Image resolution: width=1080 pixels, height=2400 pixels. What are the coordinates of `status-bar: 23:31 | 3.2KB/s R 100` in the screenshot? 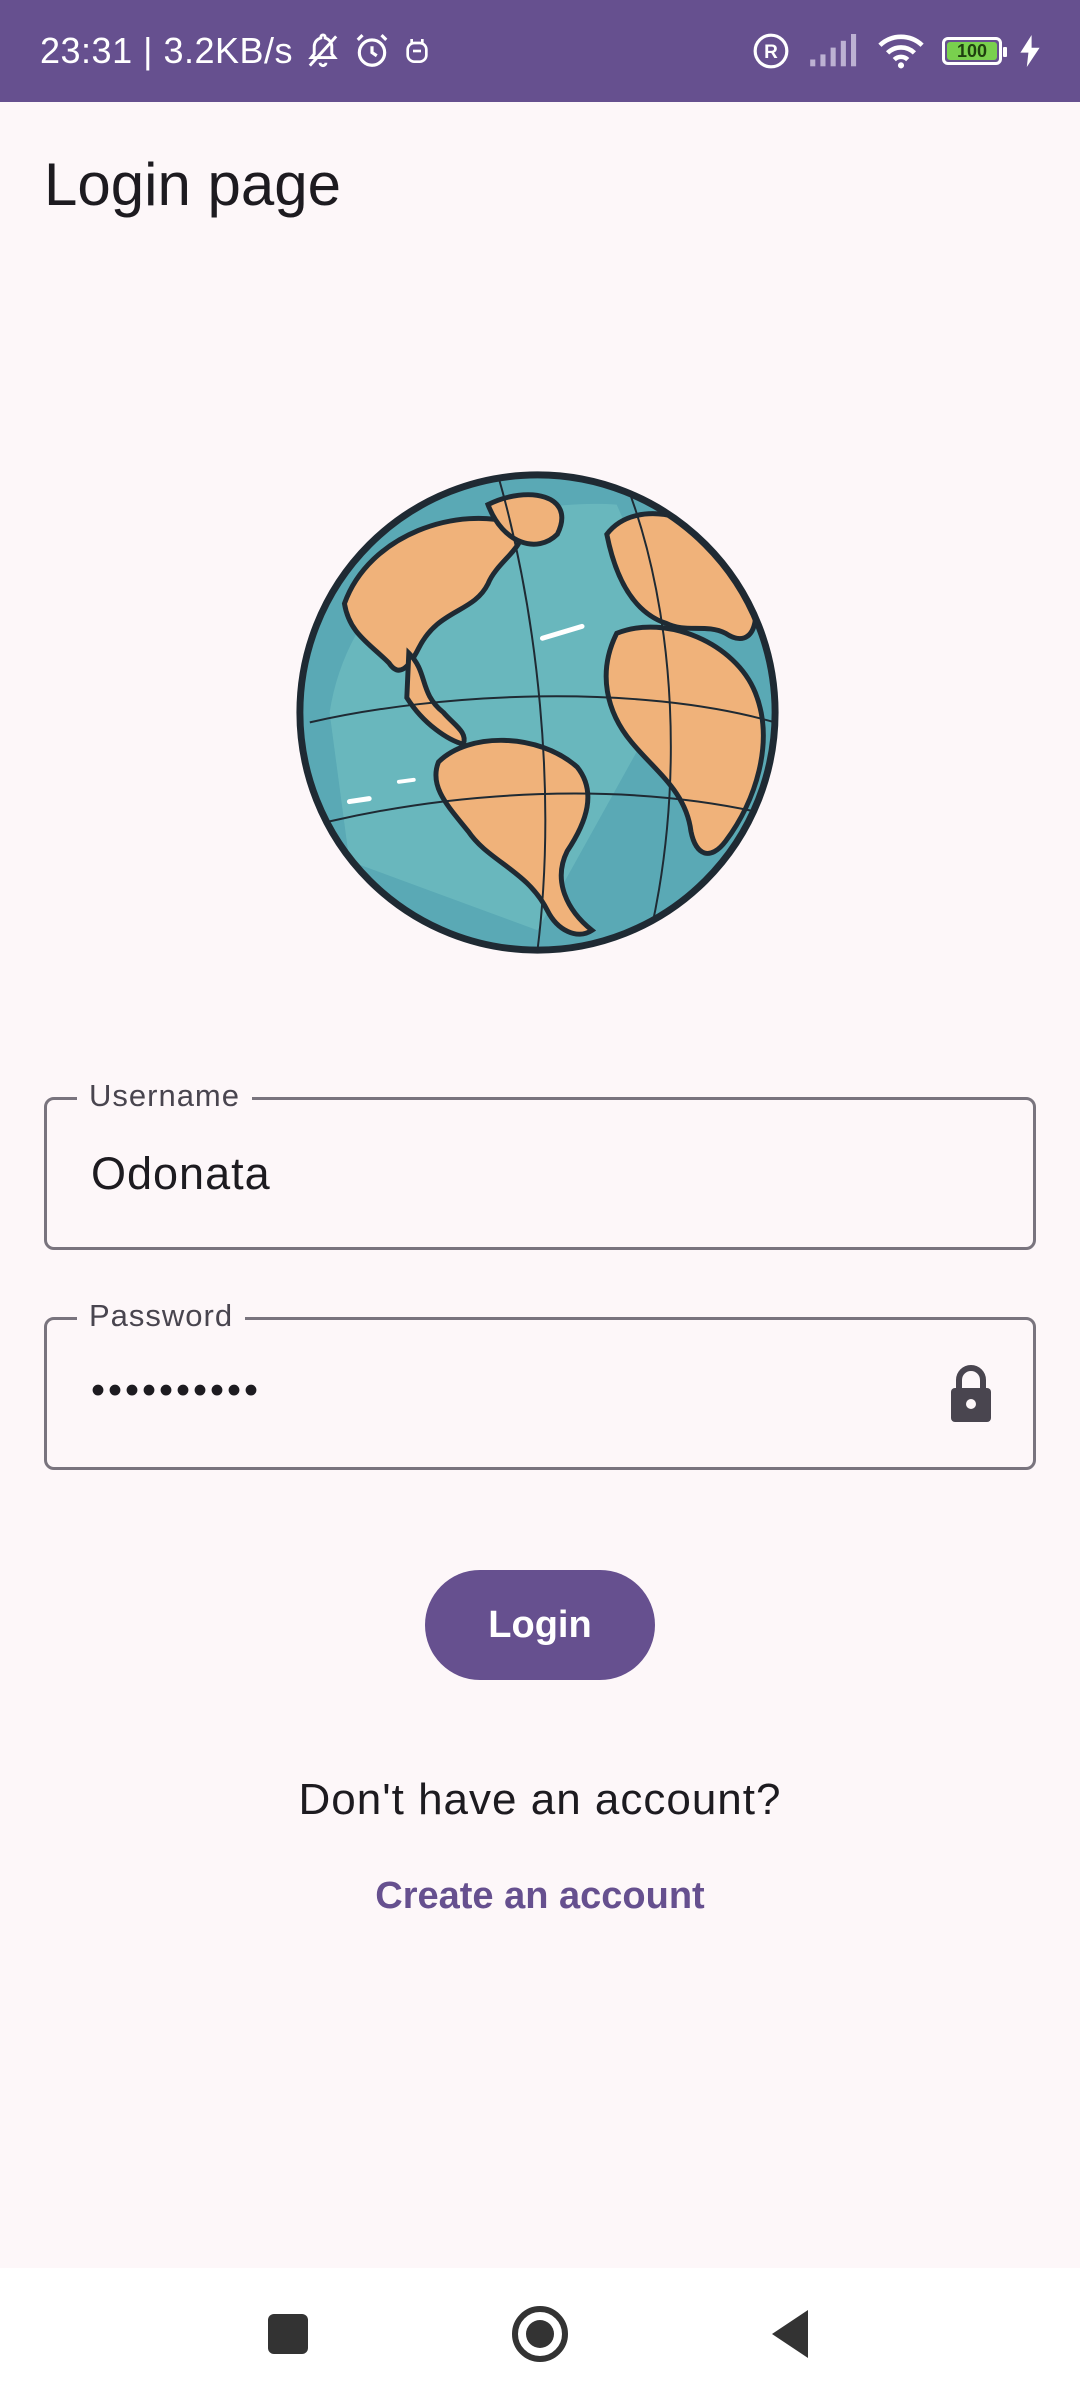 It's located at (540, 51).